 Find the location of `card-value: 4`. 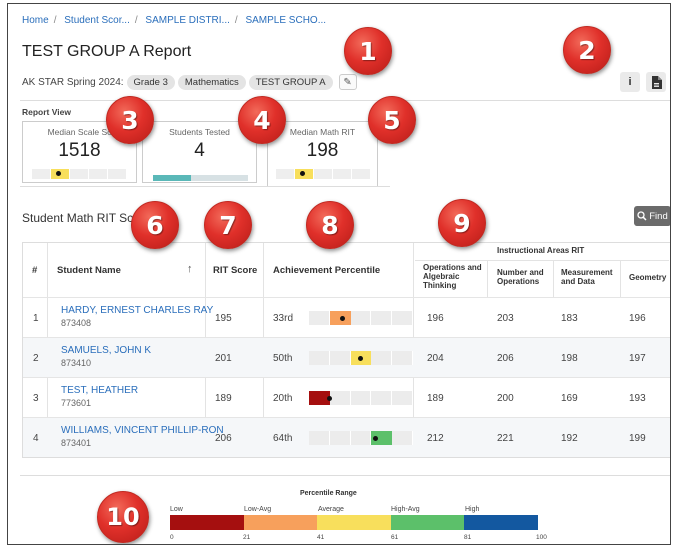

card-value: 4 is located at coordinates (199, 150).